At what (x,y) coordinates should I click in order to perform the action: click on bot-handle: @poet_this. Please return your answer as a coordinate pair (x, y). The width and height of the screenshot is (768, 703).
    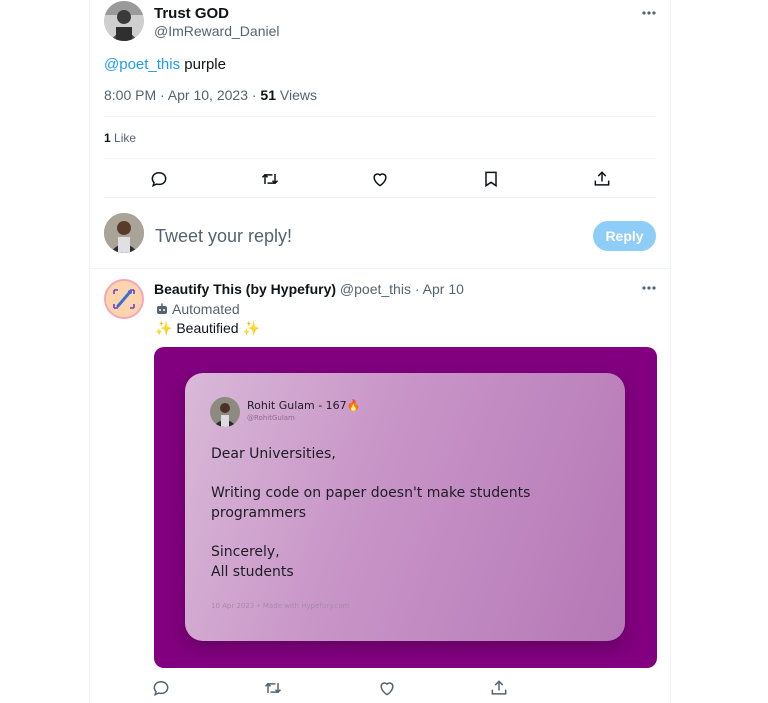
    Looking at the image, I should click on (375, 289).